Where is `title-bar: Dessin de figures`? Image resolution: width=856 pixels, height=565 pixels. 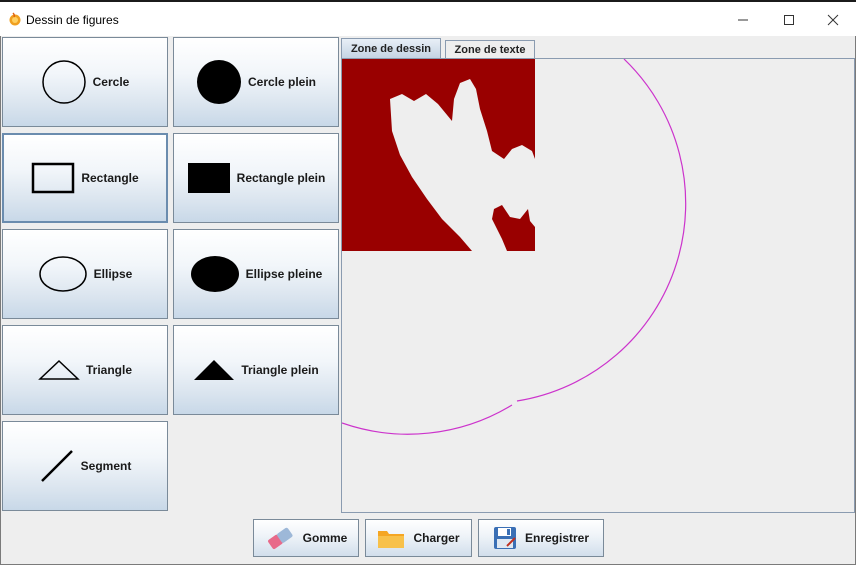 title-bar: Dessin de figures is located at coordinates (428, 19).